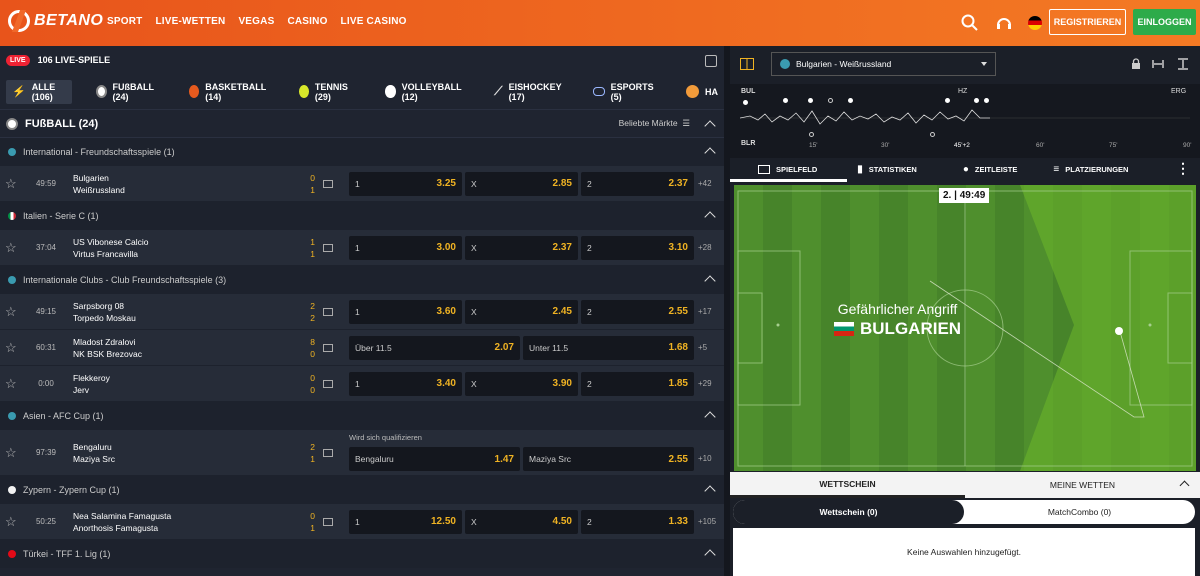  What do you see at coordinates (190, 21) in the screenshot?
I see `nav-live-wetten: LIVE-WETTEN` at bounding box center [190, 21].